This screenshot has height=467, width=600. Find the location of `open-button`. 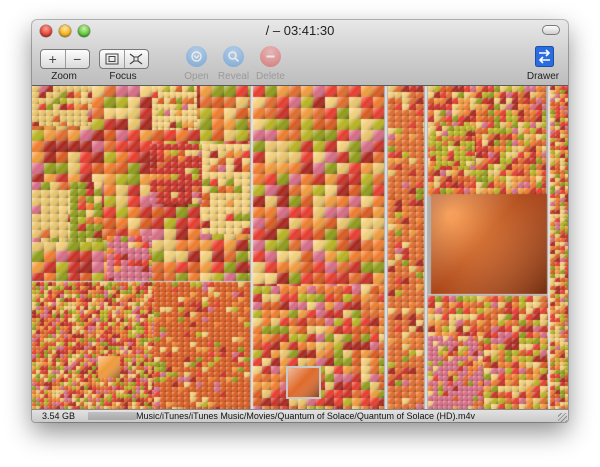

open-button is located at coordinates (196, 56).